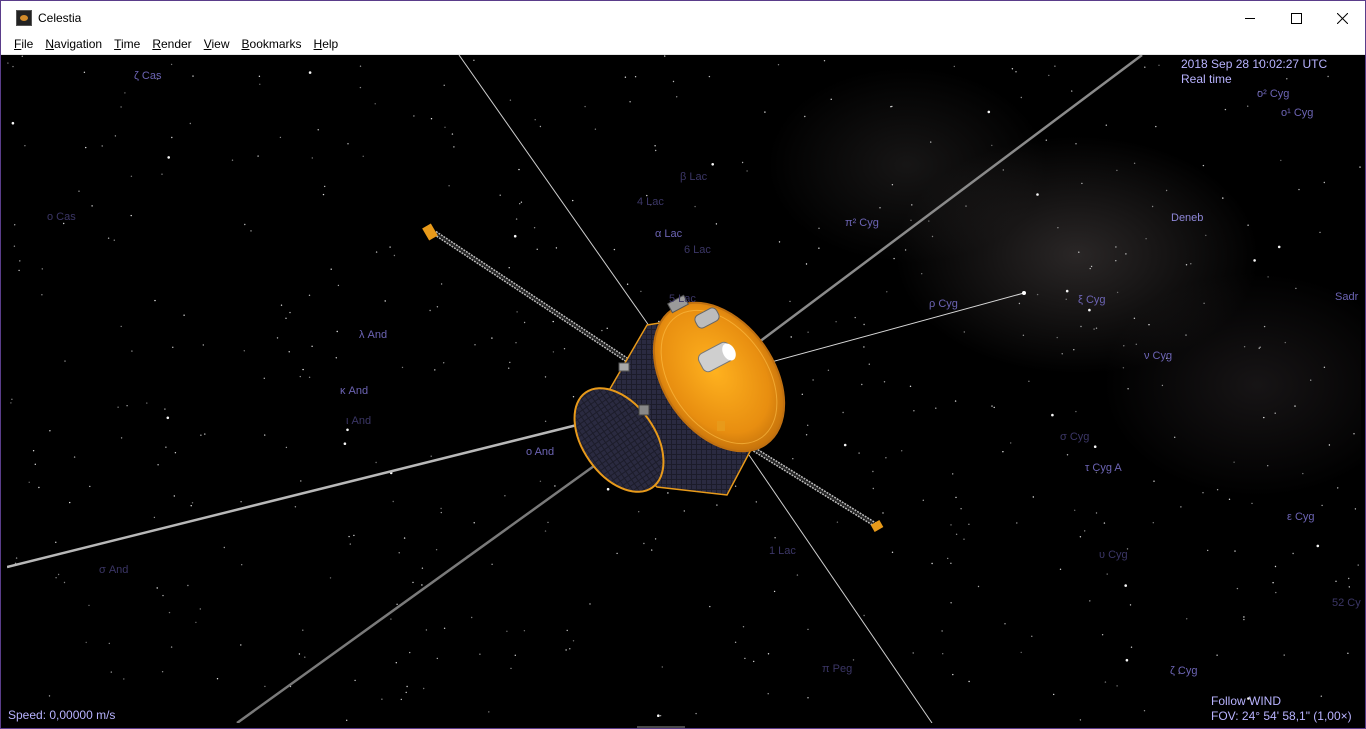  Describe the element at coordinates (1074, 437) in the screenshot. I see `star-label: σ Cyg` at that location.